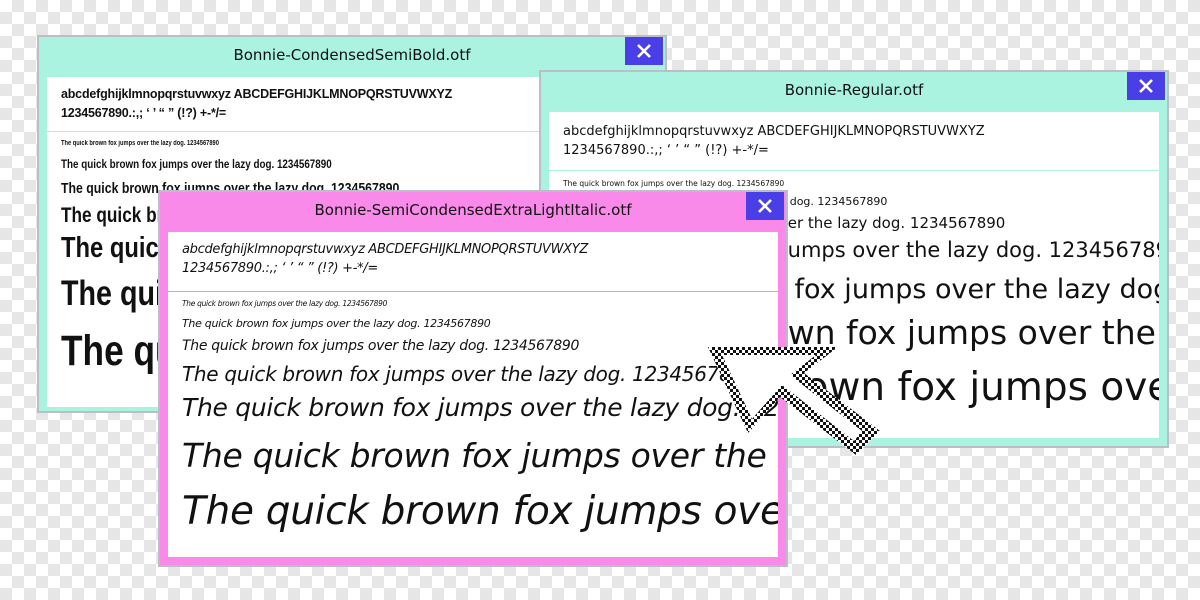 Image resolution: width=1200 pixels, height=600 pixels. I want to click on window-title: Bonnie-CondensedSemiBold.otf, so click(352, 55).